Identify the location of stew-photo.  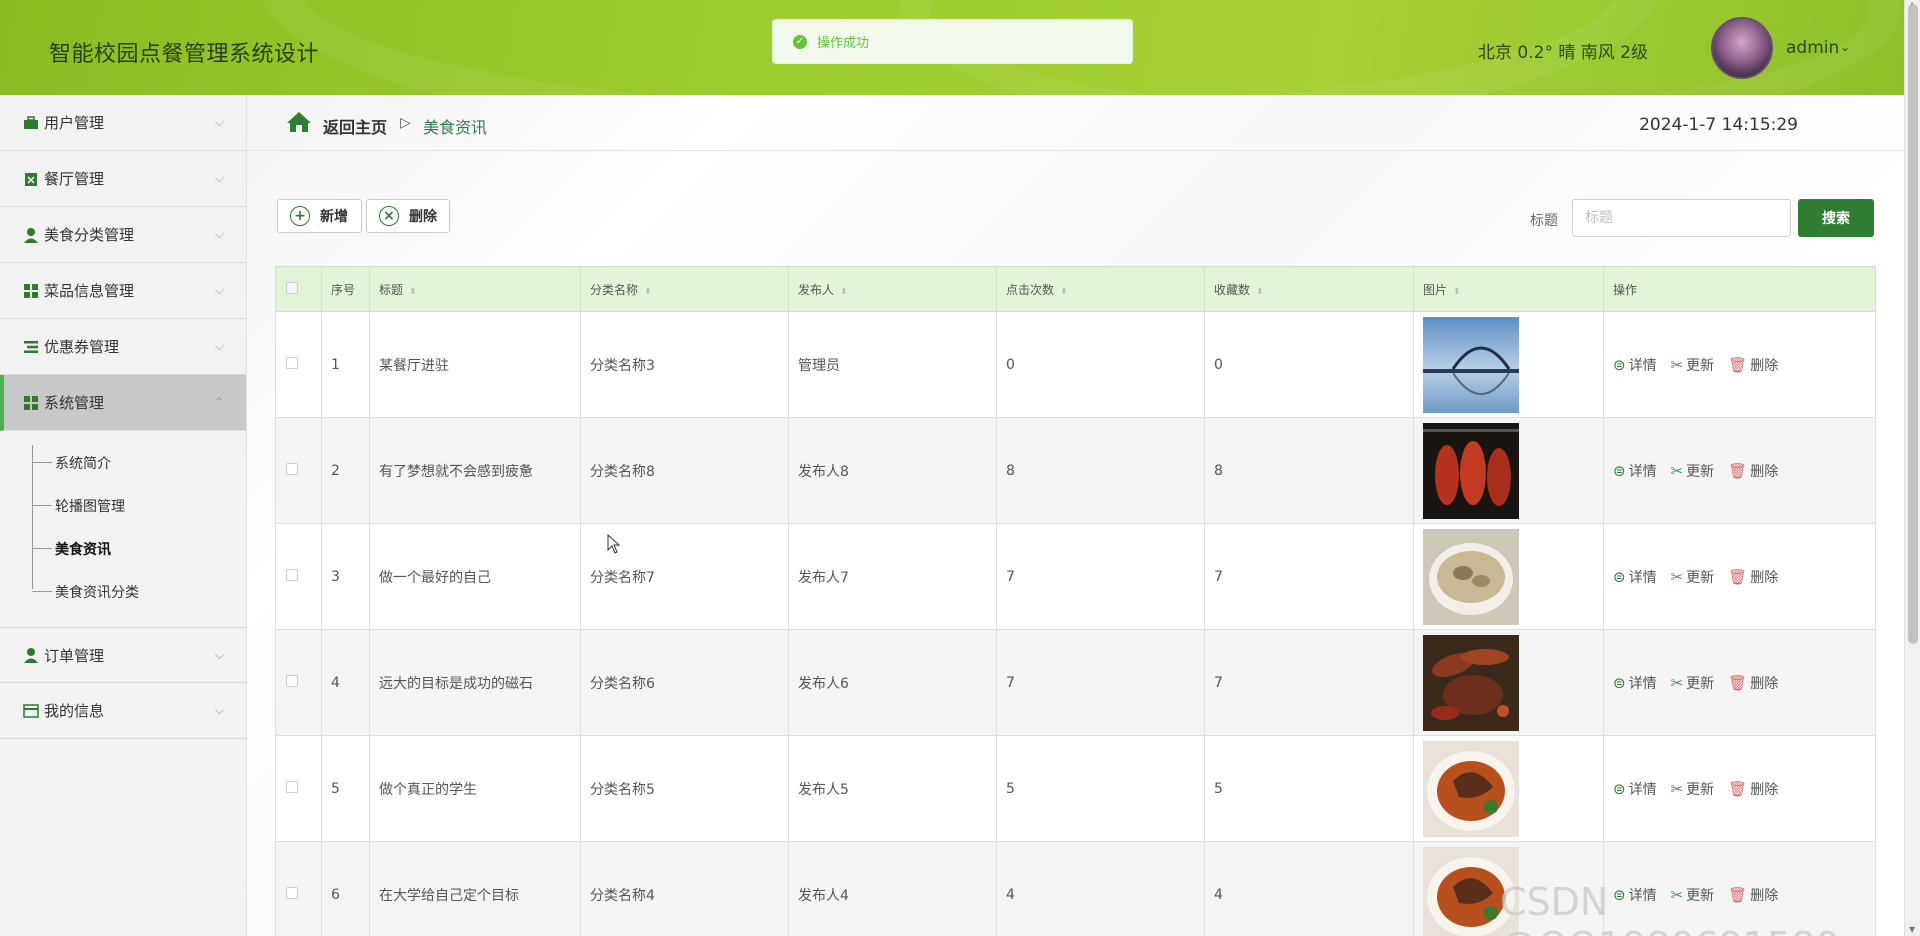
(1471, 788).